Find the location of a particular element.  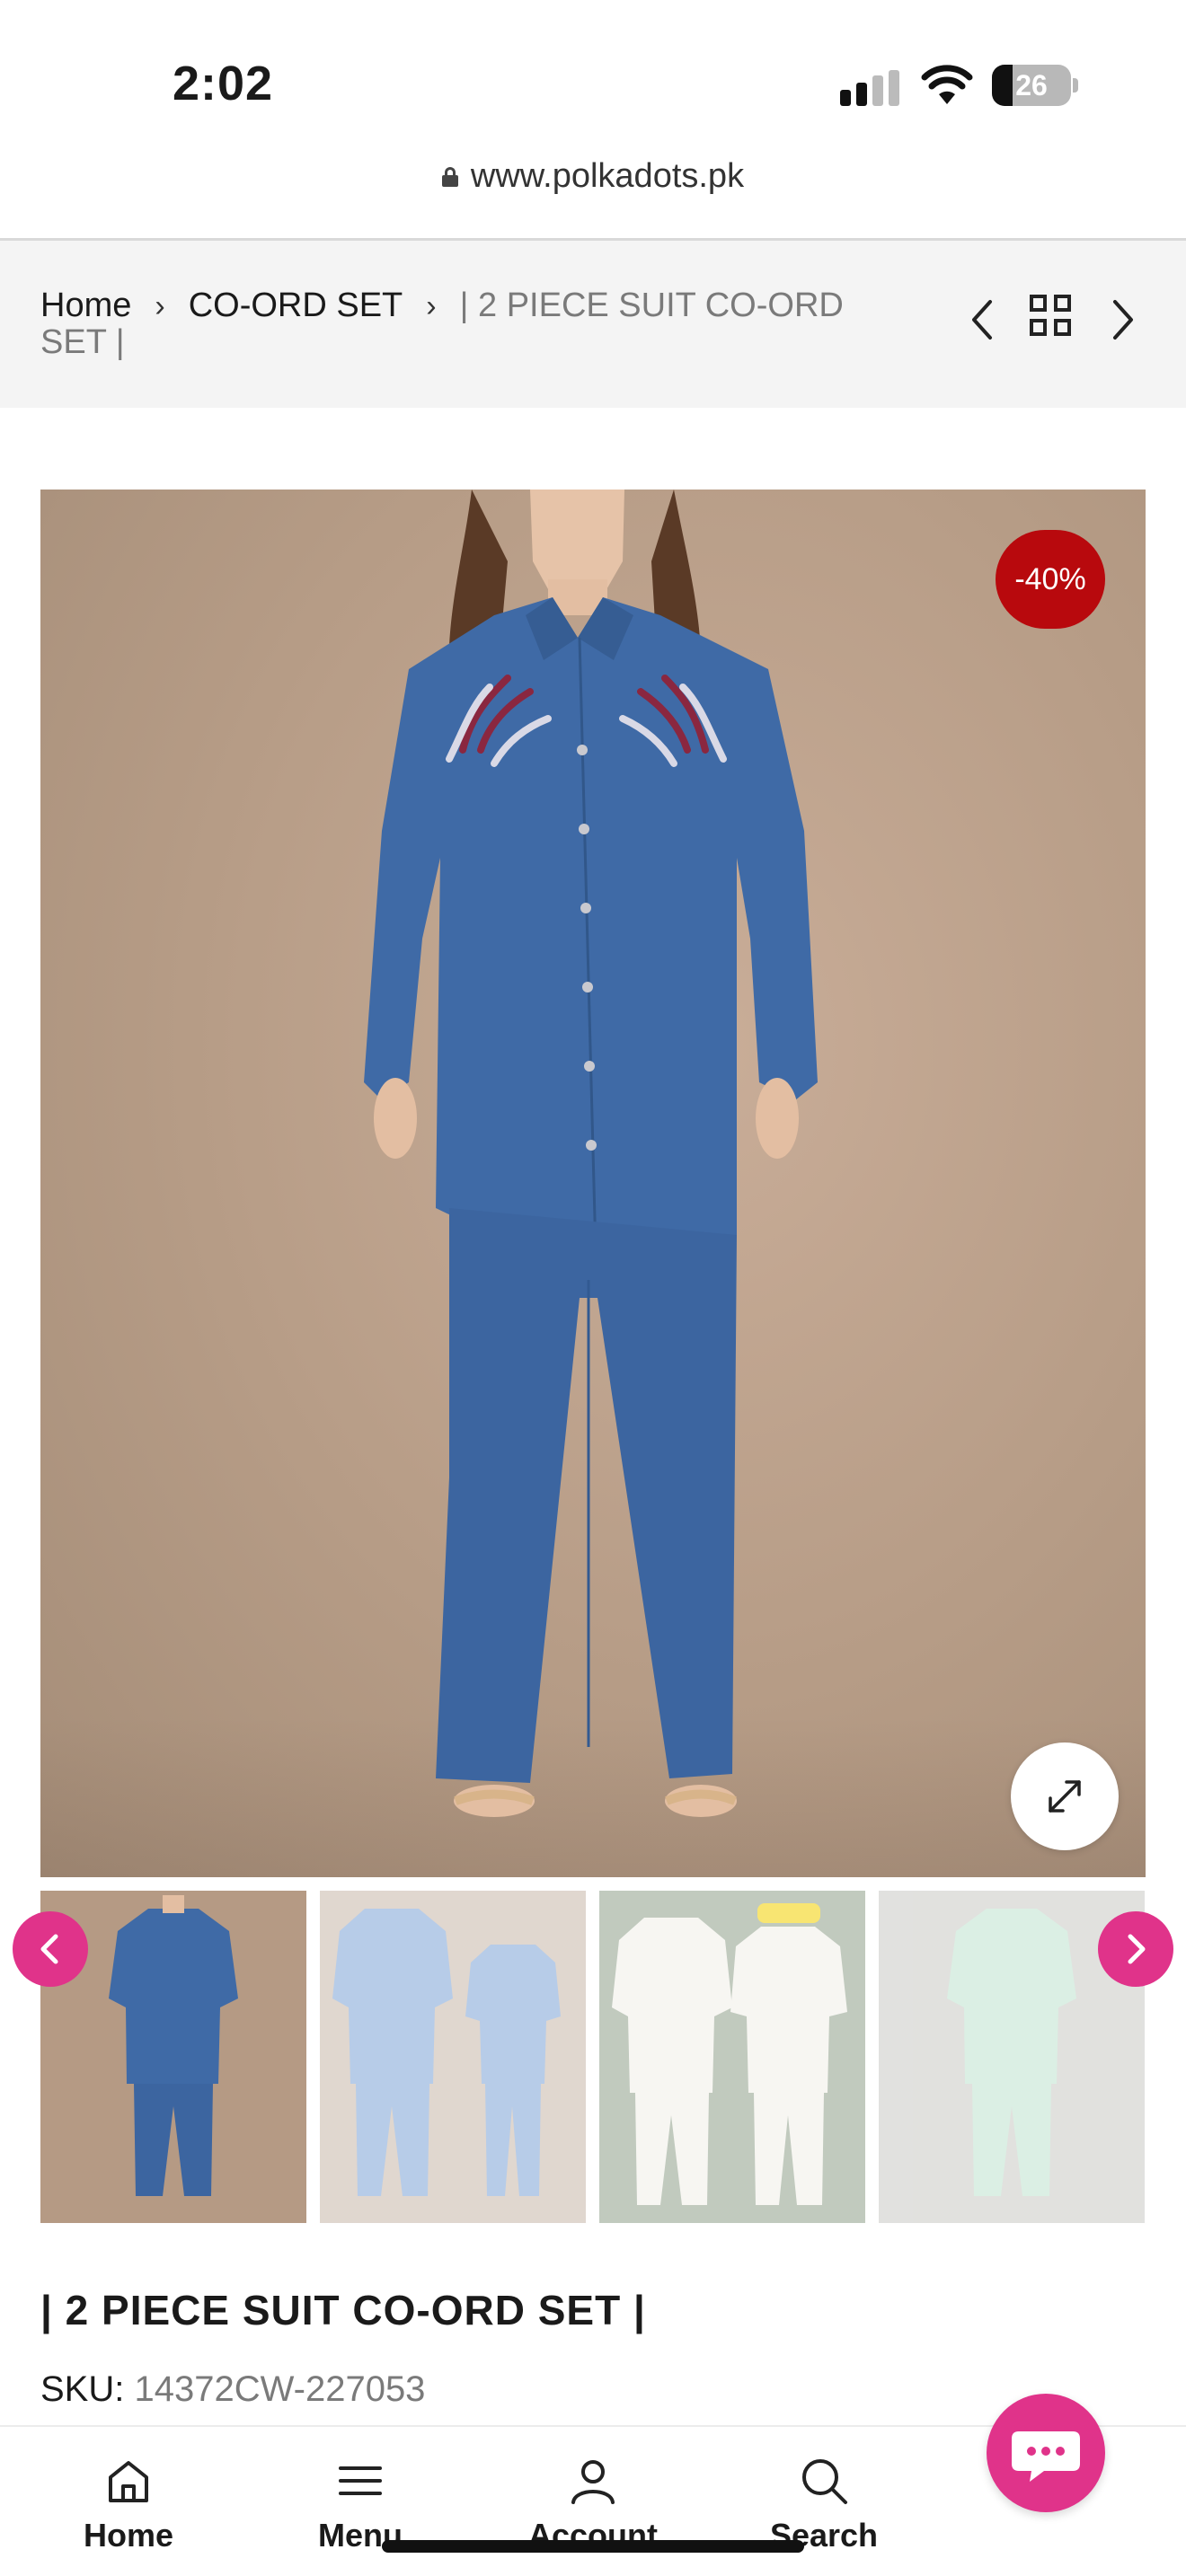

url-bar: www.polkadots.pk is located at coordinates (593, 193).